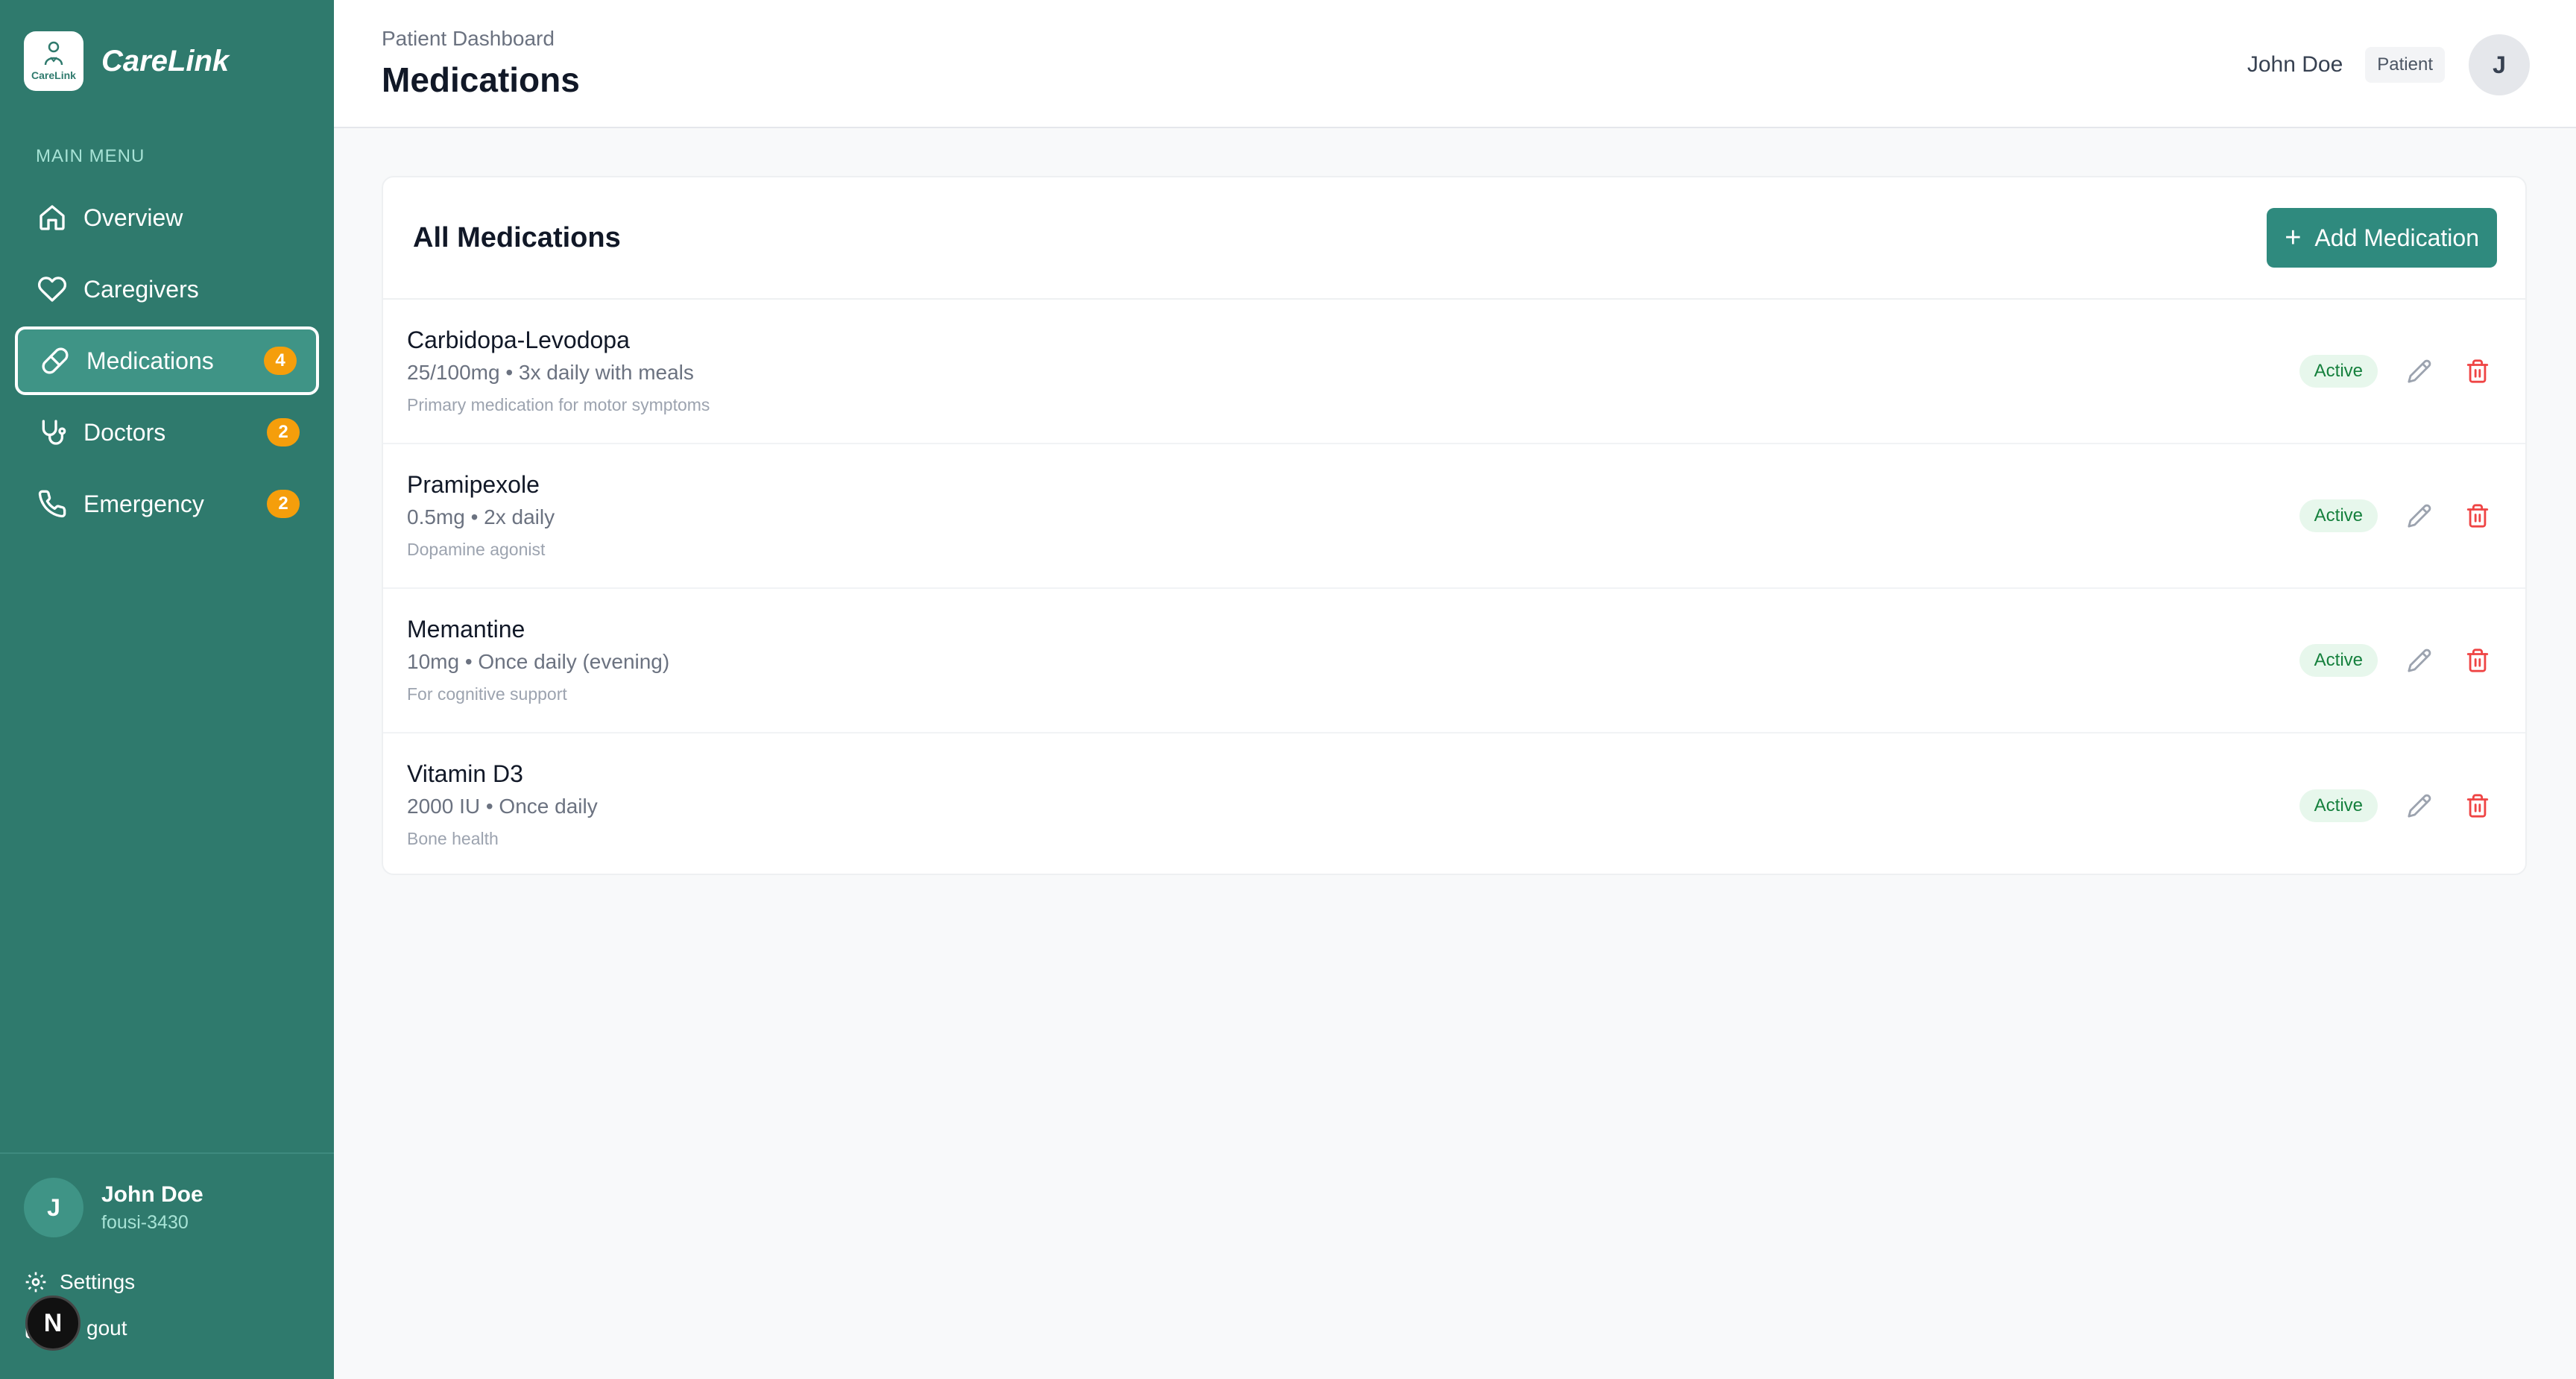 This screenshot has height=1379, width=2576. What do you see at coordinates (473, 484) in the screenshot?
I see `medication-name: Pramipexole` at bounding box center [473, 484].